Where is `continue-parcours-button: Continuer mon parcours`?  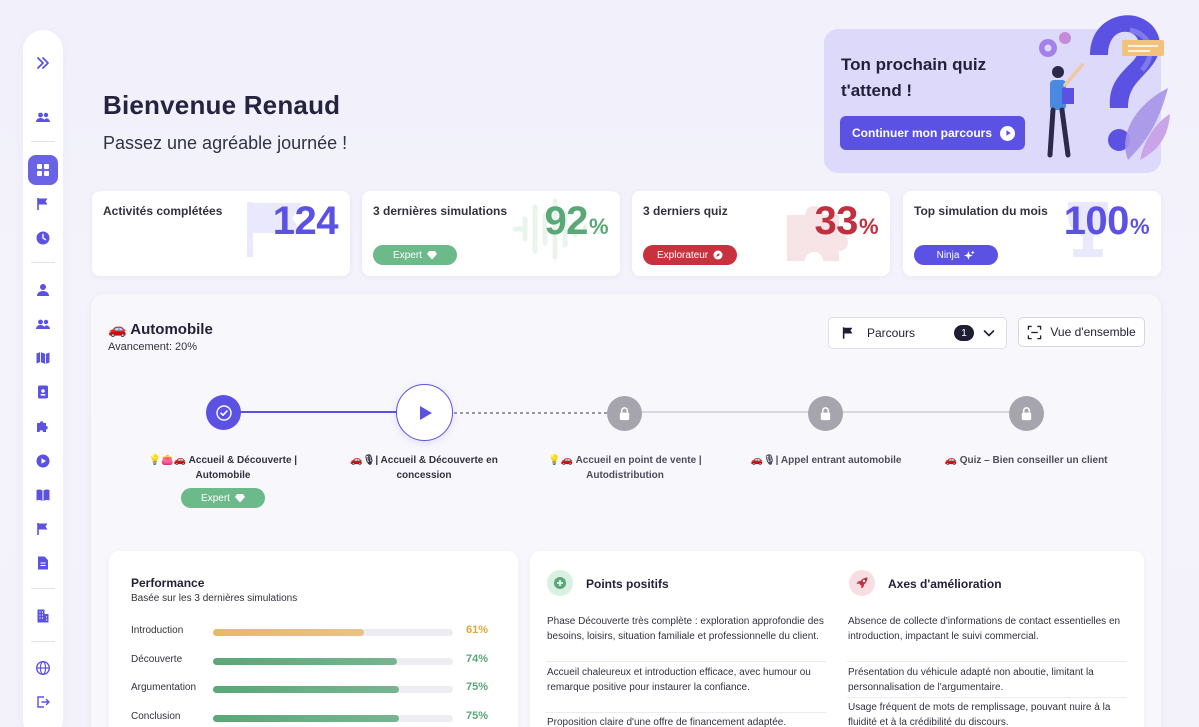 continue-parcours-button: Continuer mon parcours is located at coordinates (933, 133).